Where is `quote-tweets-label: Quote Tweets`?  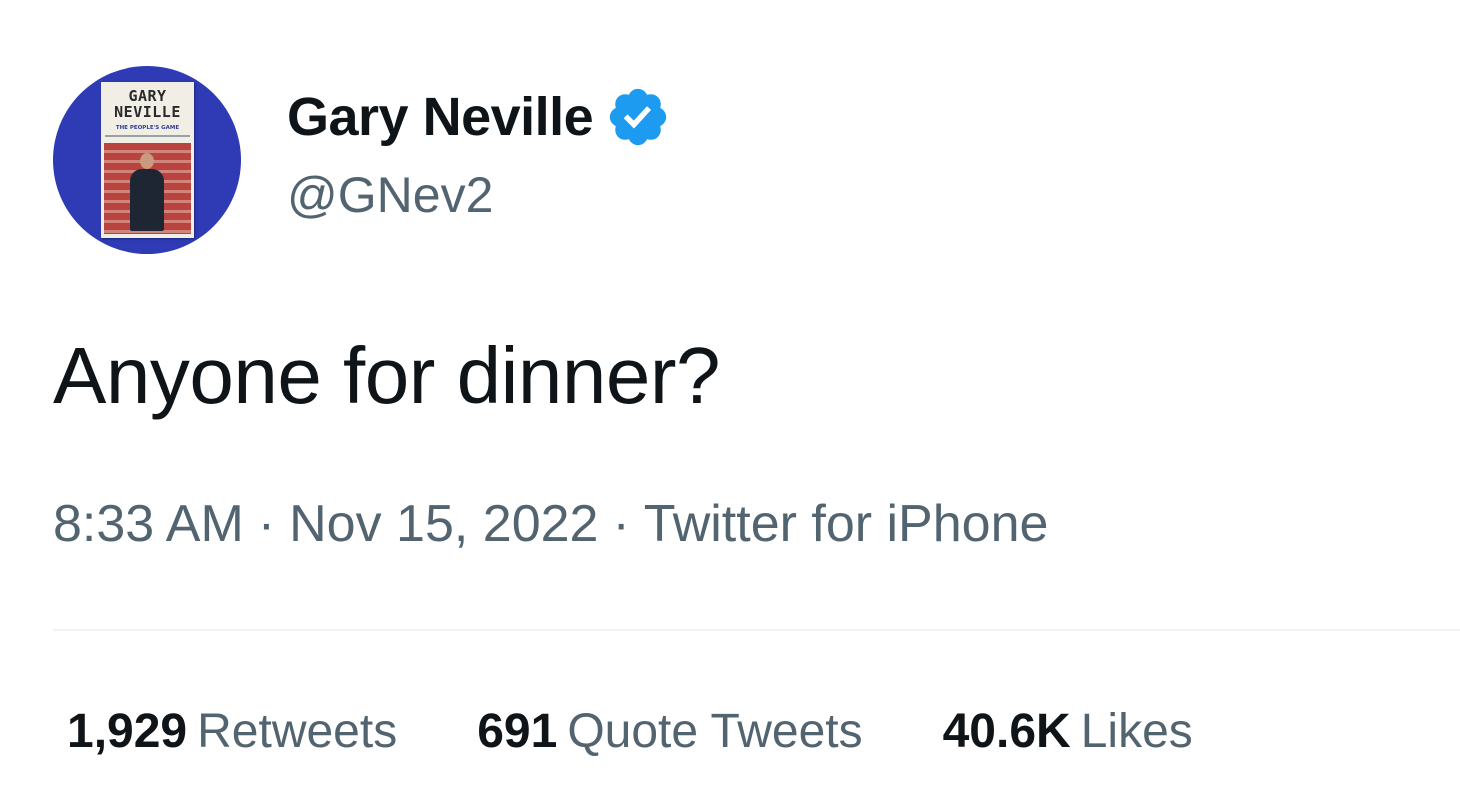 quote-tweets-label: Quote Tweets is located at coordinates (715, 731).